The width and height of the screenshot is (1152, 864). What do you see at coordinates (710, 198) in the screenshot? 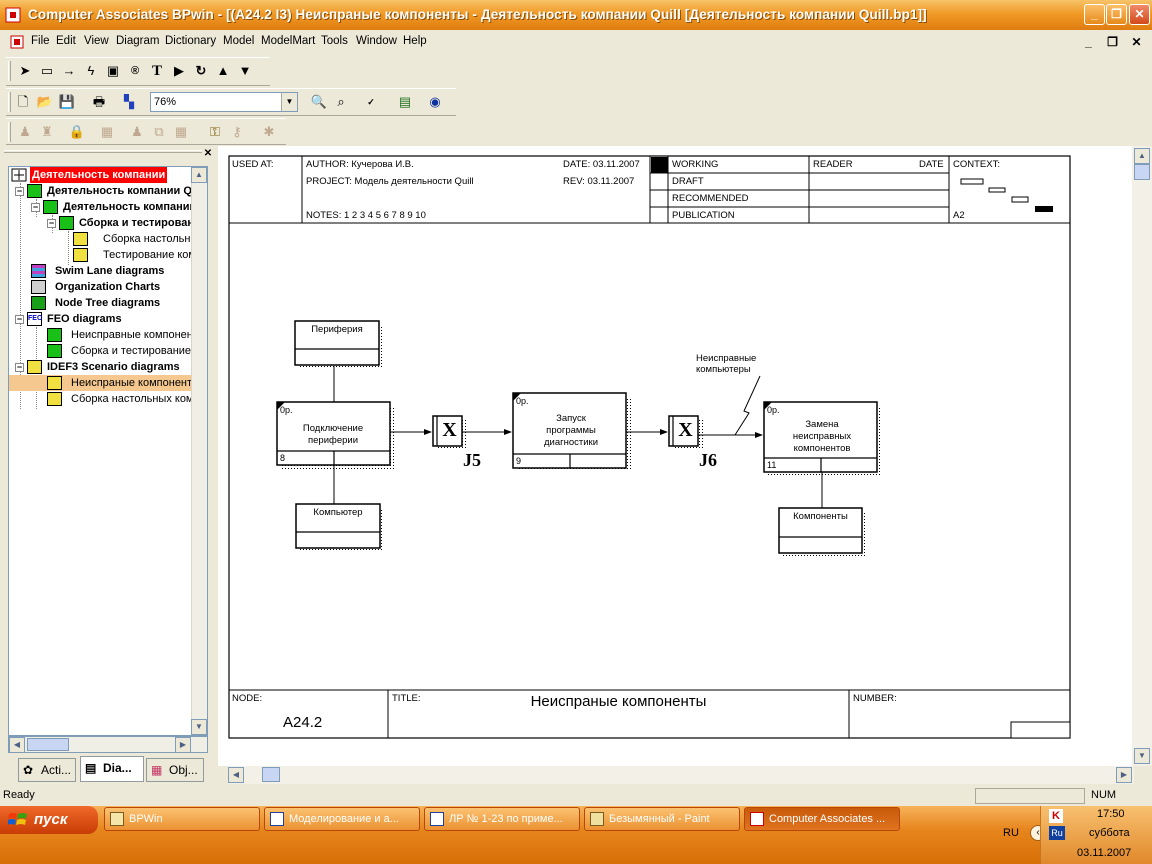
I see `status-recommended: RECOMMENDED` at bounding box center [710, 198].